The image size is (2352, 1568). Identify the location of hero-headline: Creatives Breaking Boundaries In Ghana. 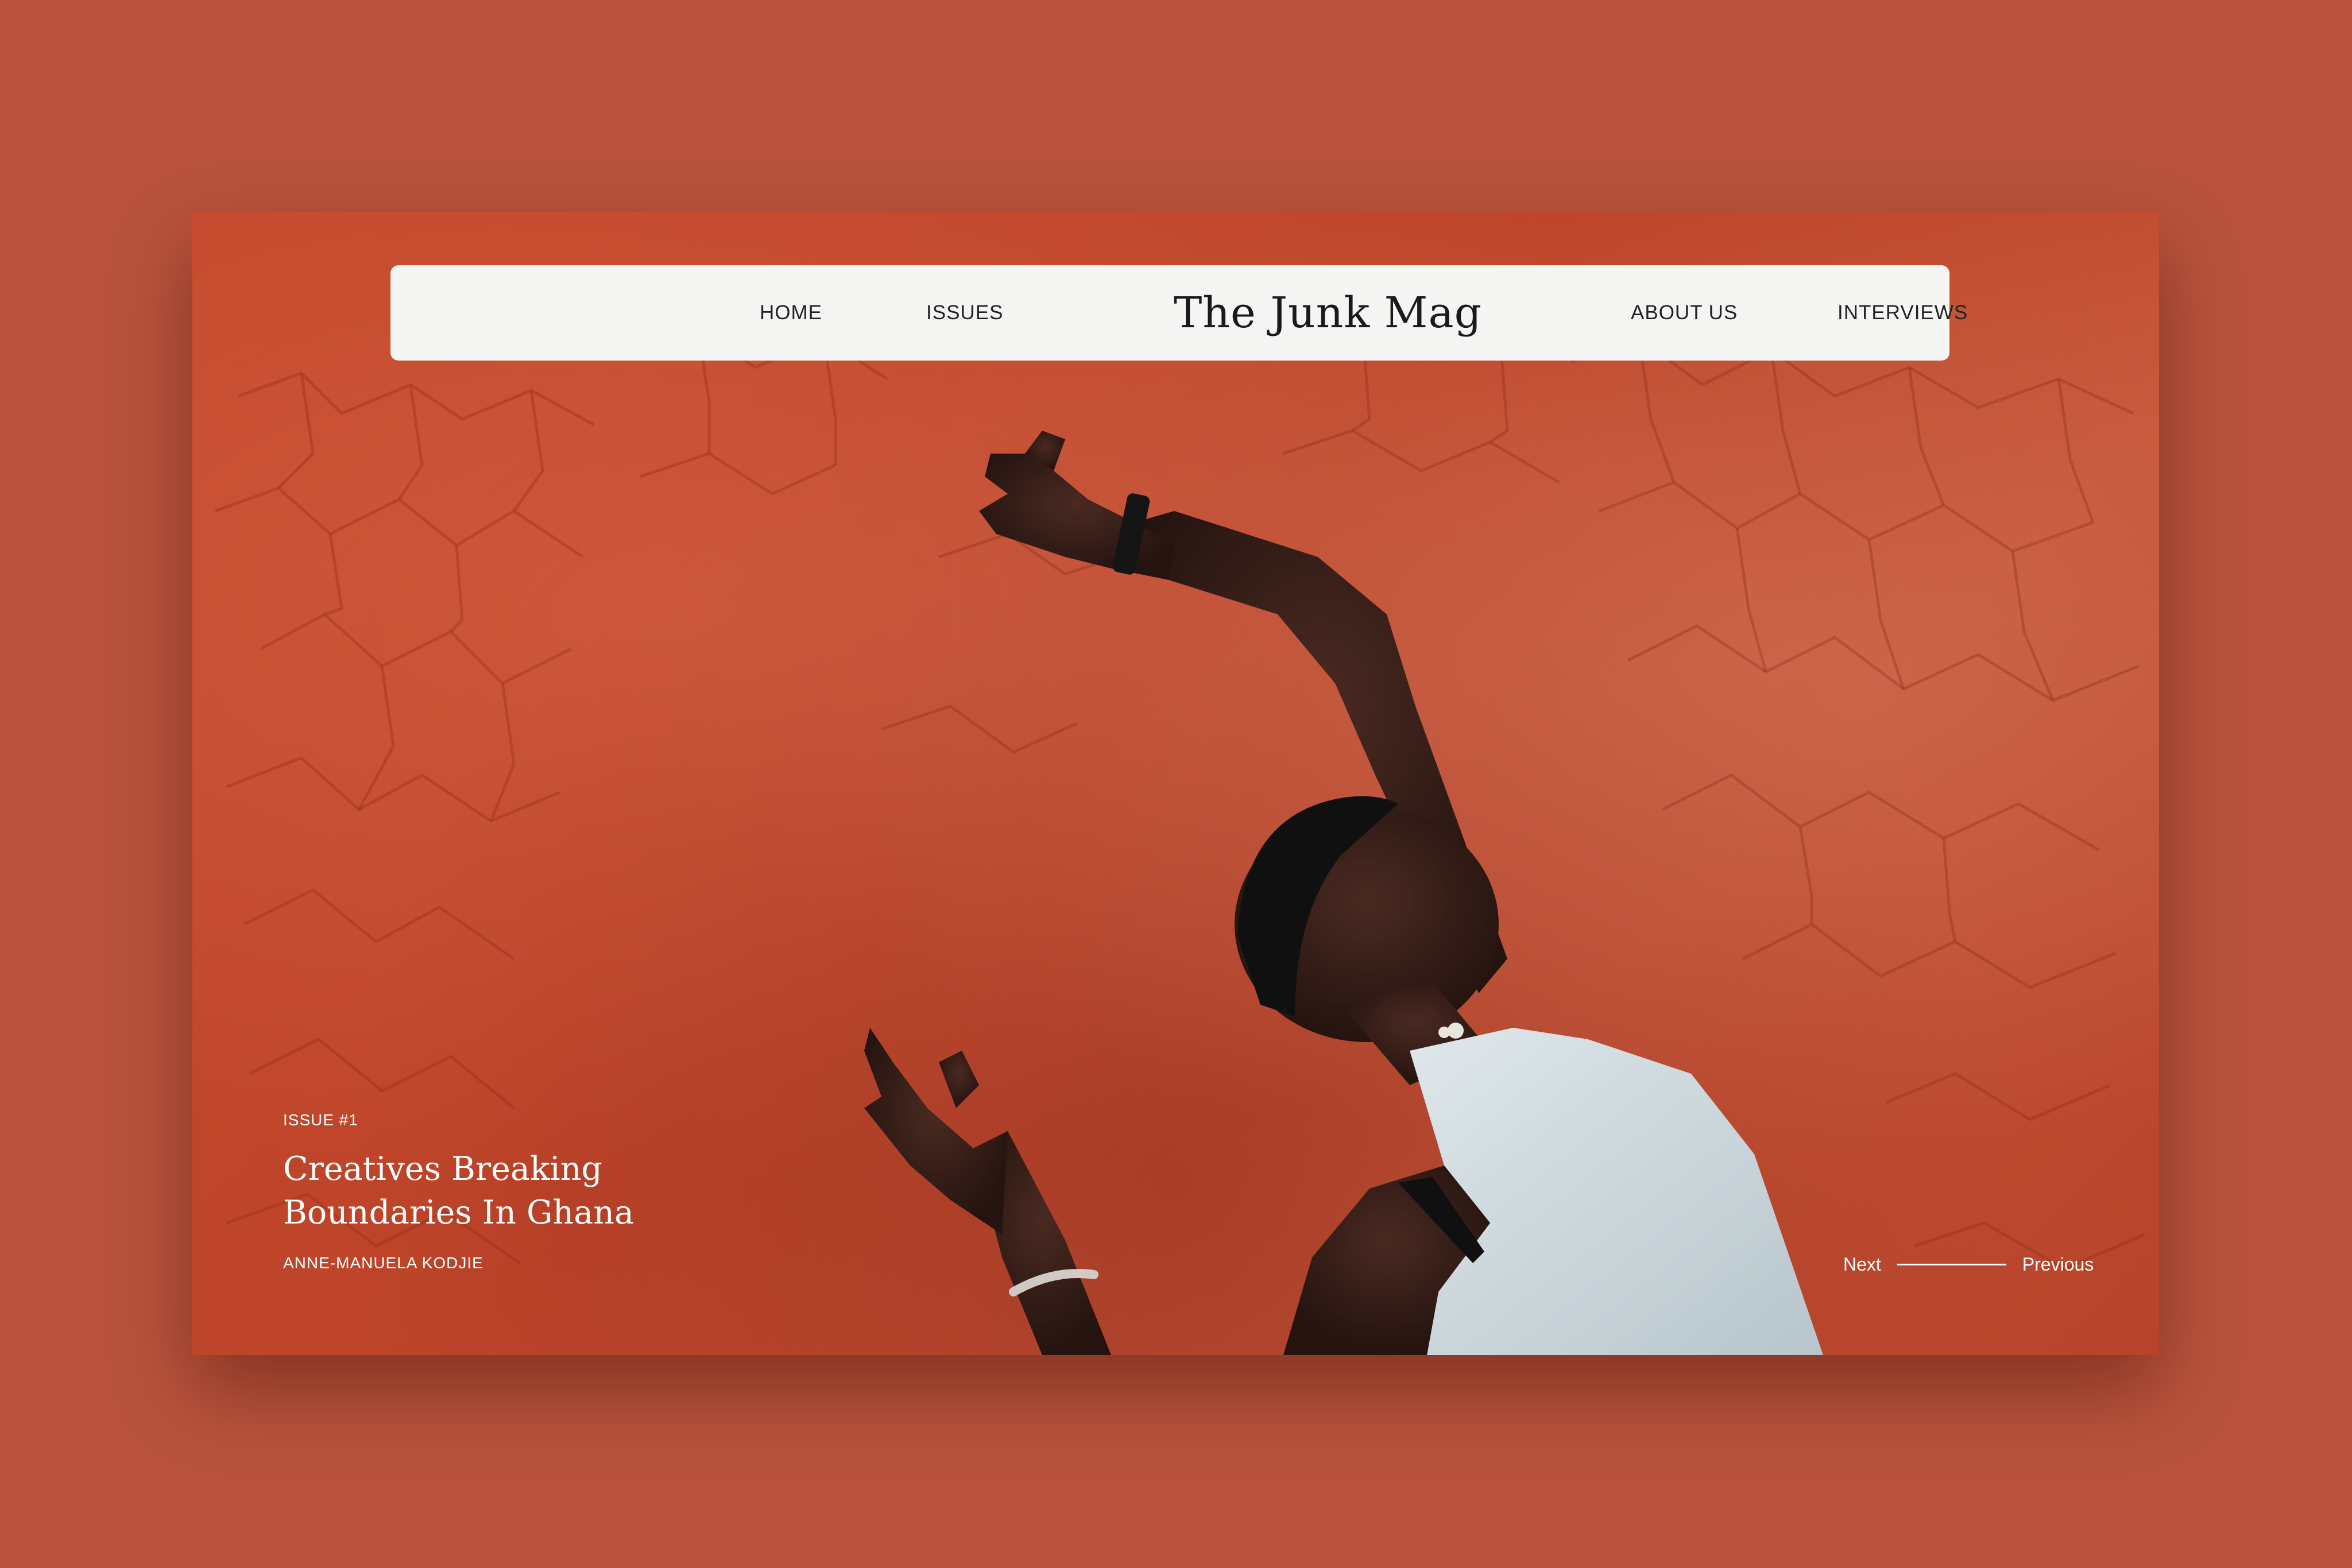
(512, 1190).